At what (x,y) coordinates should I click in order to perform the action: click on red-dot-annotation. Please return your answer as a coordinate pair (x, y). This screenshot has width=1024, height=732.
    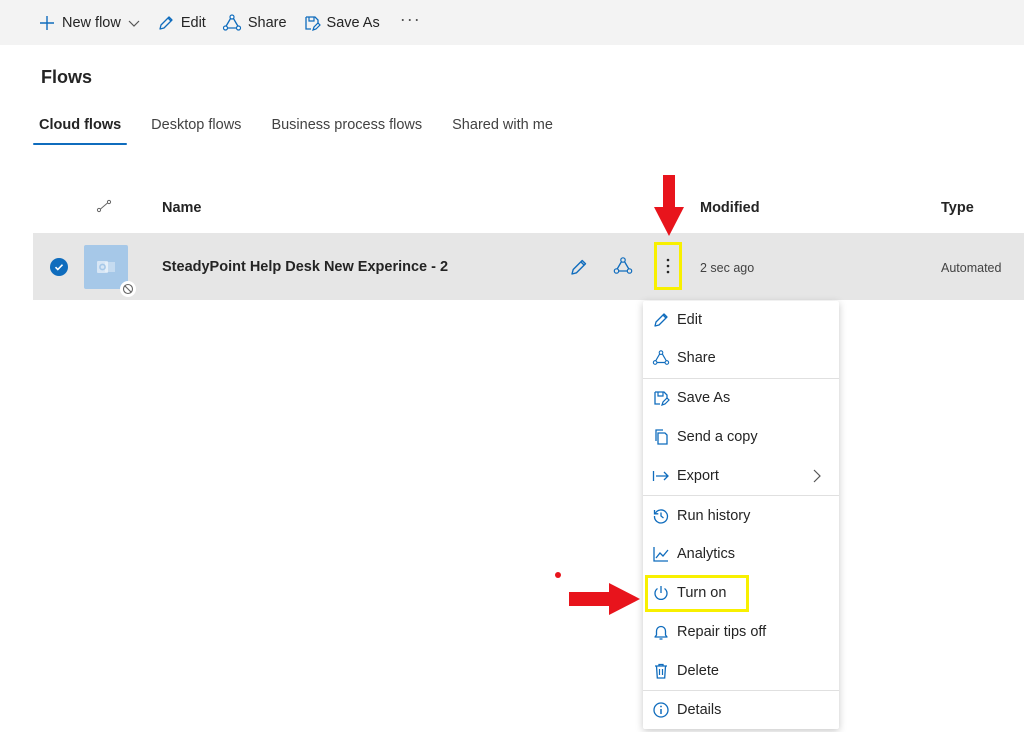
    Looking at the image, I should click on (558, 575).